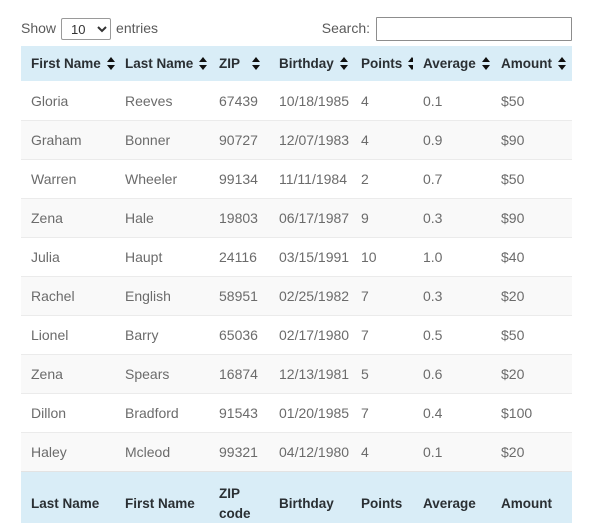 The image size is (600, 523). I want to click on cell-first-name: Warren, so click(68, 179).